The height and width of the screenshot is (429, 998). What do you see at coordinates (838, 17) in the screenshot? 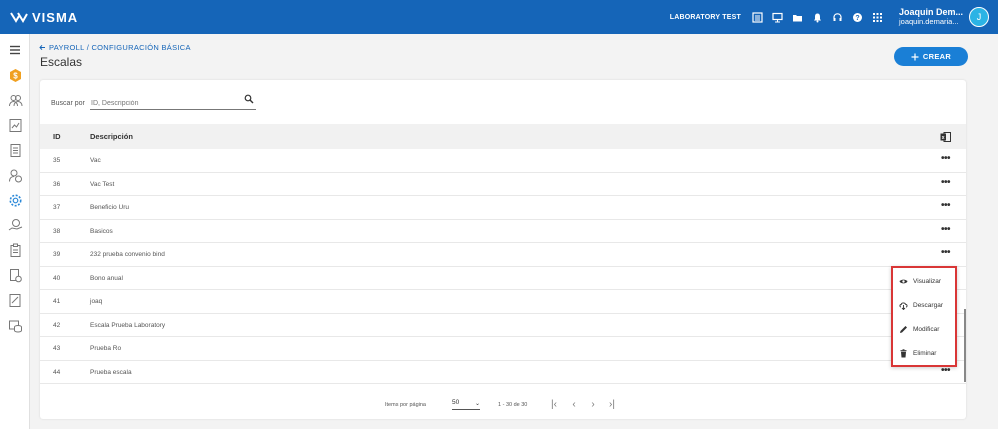
I see `headset-icon` at bounding box center [838, 17].